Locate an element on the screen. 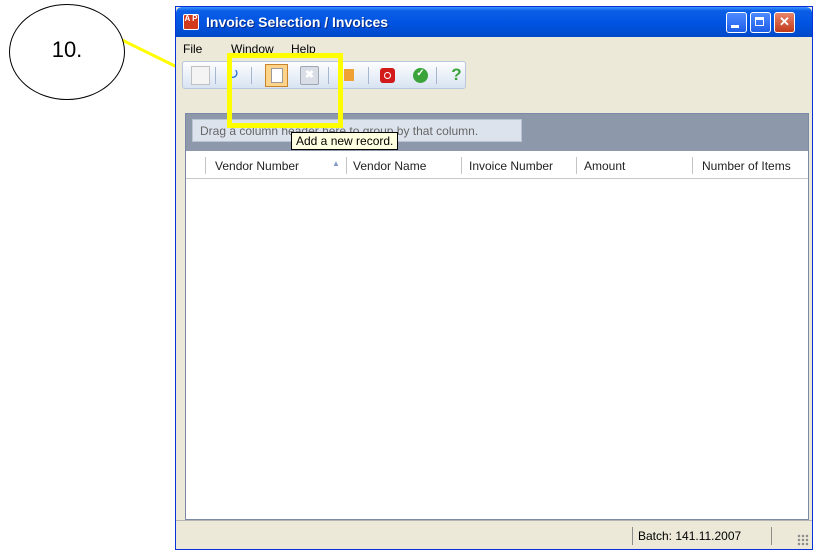 This screenshot has width=817, height=550. delete-icon: ✖ is located at coordinates (309, 75).